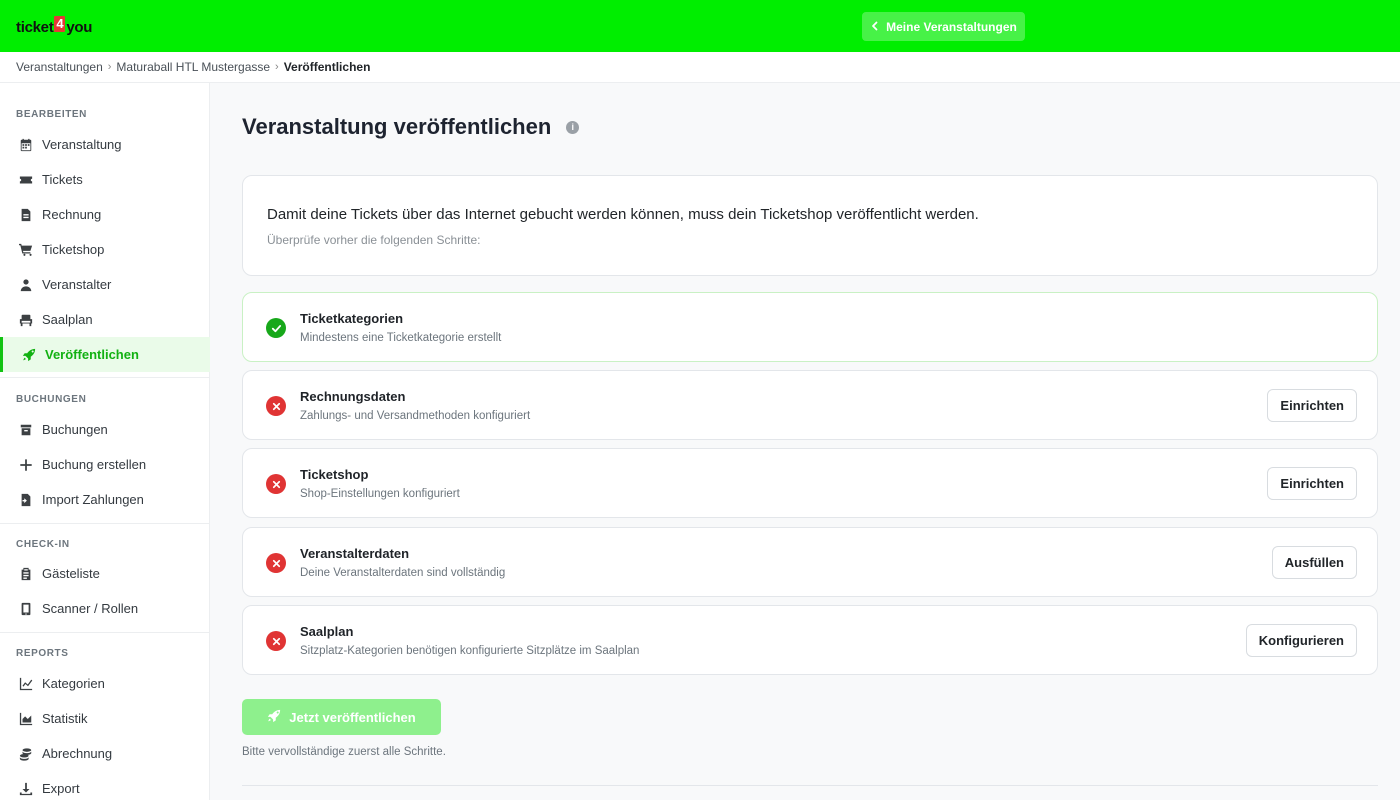 Image resolution: width=1400 pixels, height=800 pixels. I want to click on section-title-reports: REPORTS, so click(42, 653).